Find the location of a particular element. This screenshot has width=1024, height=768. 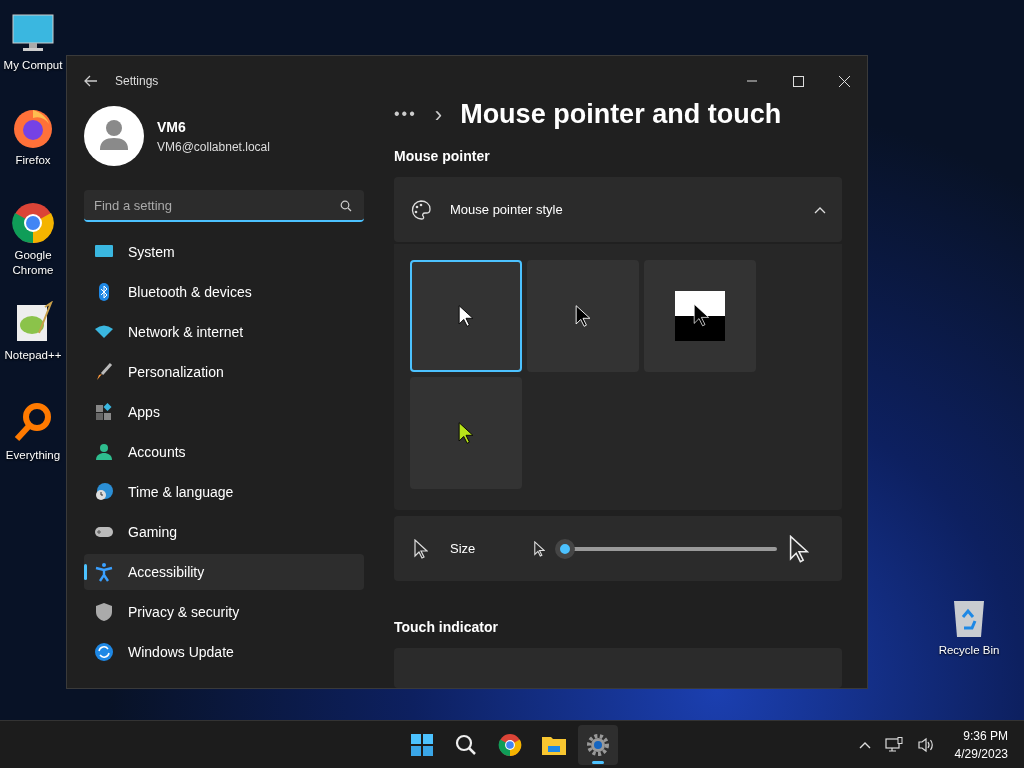

inverted-pointer-drawing is located at coordinates (700, 316).